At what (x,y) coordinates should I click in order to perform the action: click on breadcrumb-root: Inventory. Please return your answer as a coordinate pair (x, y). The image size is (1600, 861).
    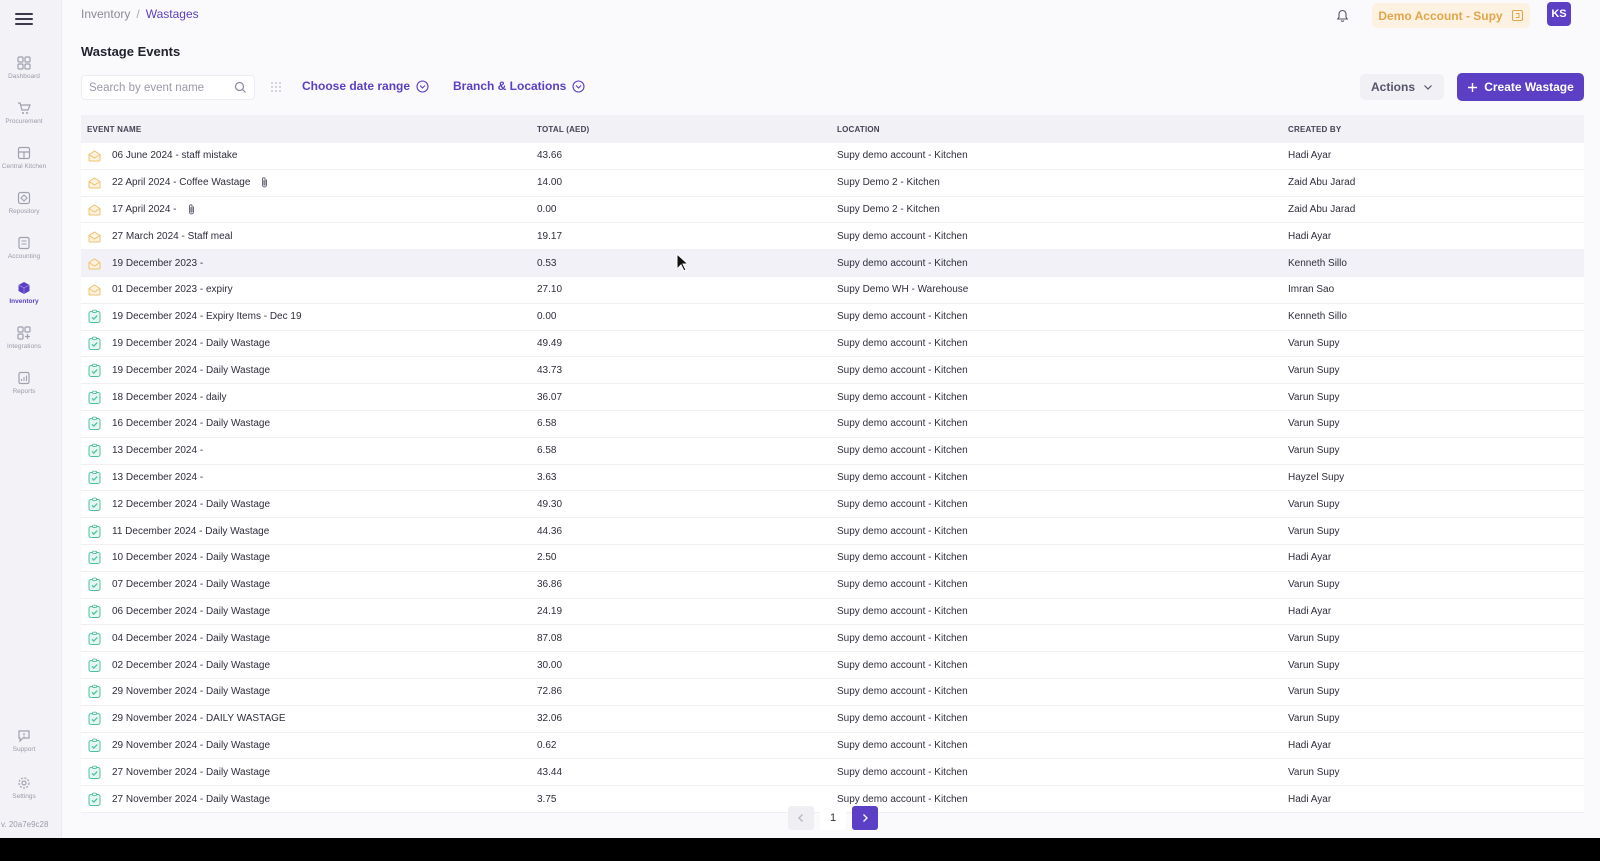
    Looking at the image, I should click on (105, 14).